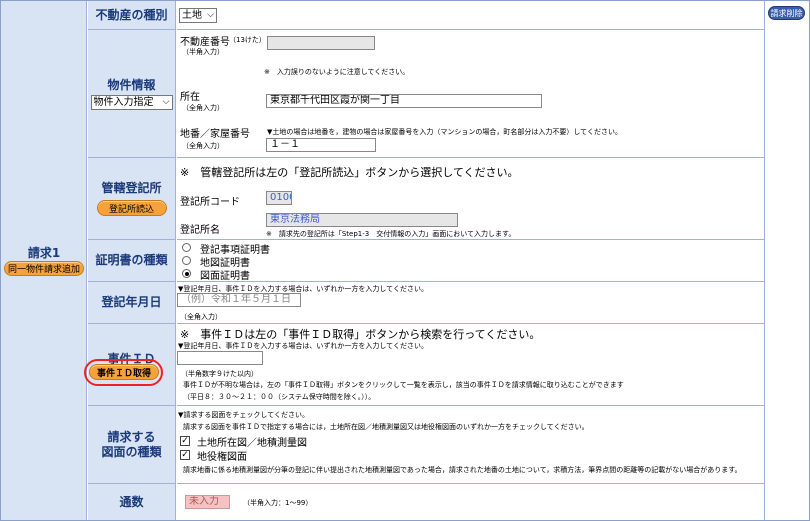  What do you see at coordinates (185, 441) in the screenshot?
I see `drawings-checkbox-0: ✓` at bounding box center [185, 441].